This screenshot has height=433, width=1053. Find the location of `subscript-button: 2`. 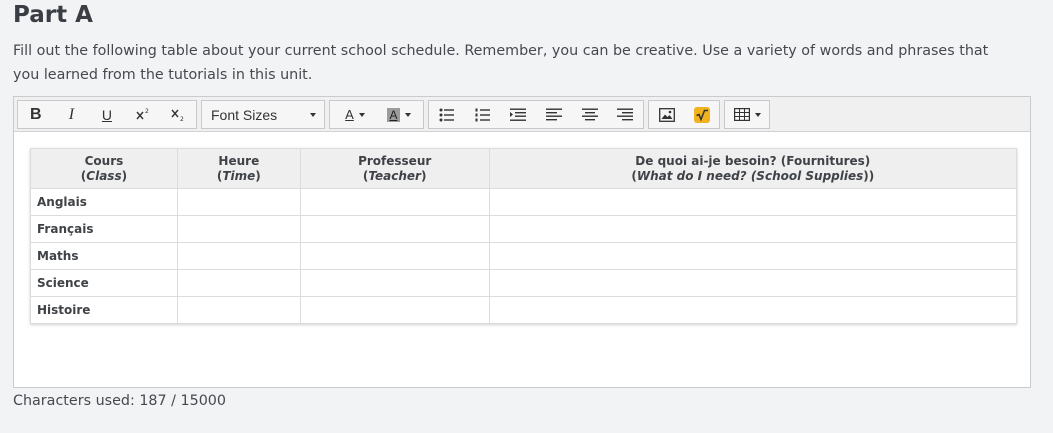

subscript-button: 2 is located at coordinates (178, 114).